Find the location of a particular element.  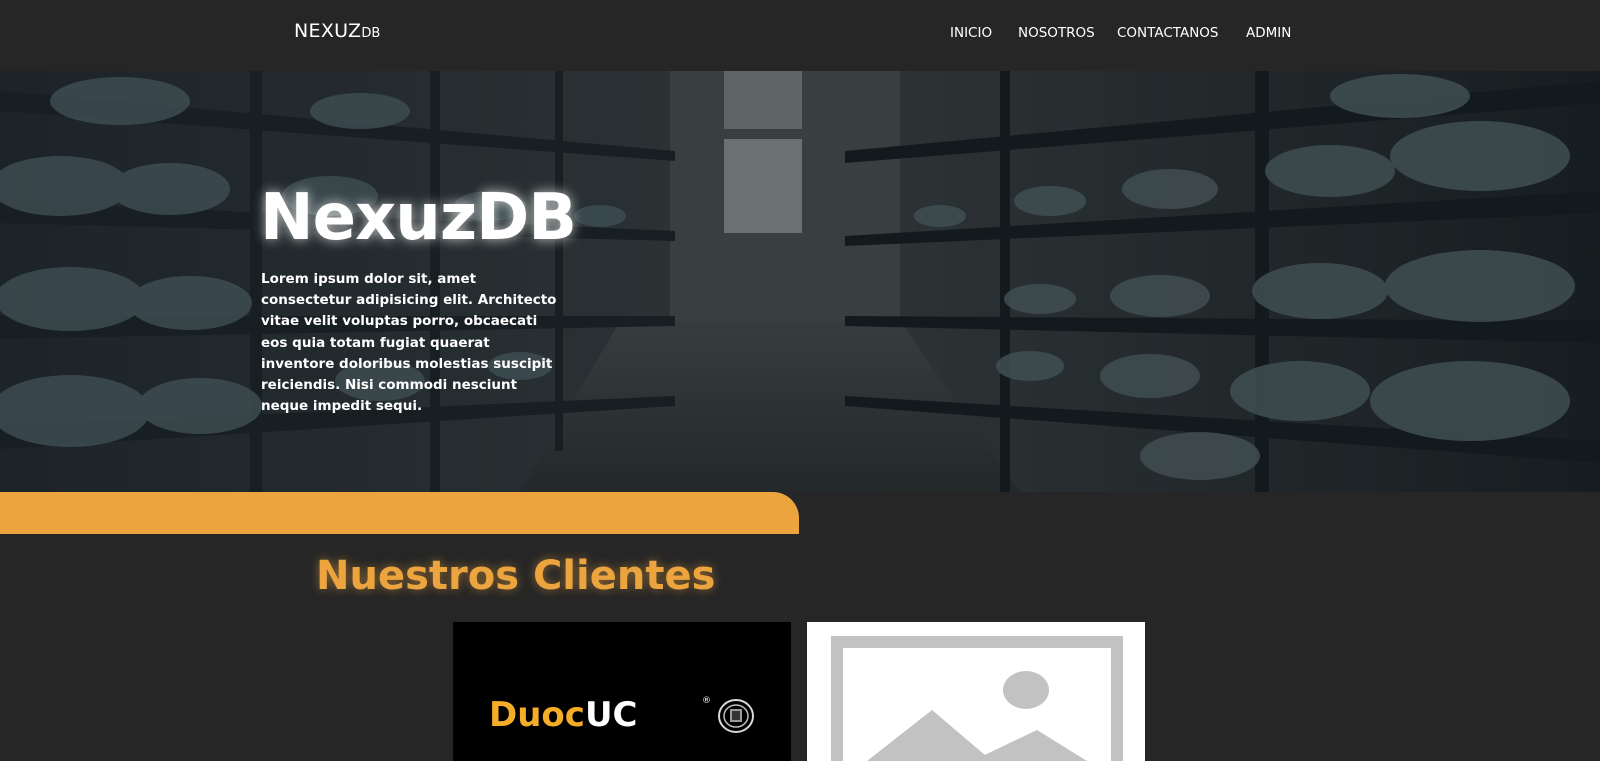

image-placeholder-icon is located at coordinates (977, 698).